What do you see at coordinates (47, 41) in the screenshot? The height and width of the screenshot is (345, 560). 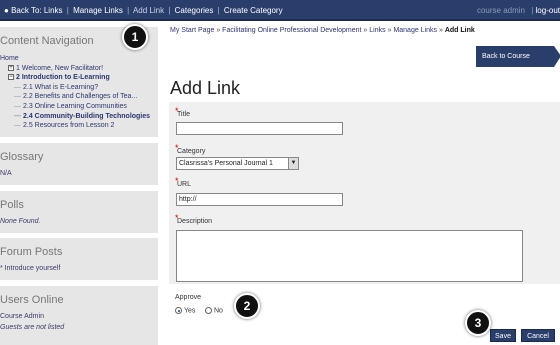 I see `panel-title: Content Navigation` at bounding box center [47, 41].